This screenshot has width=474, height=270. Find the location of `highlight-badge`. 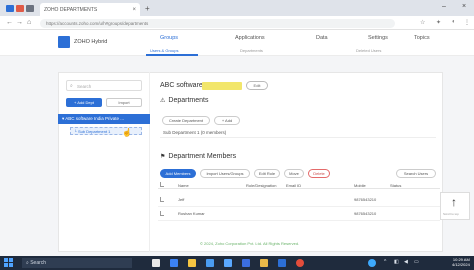

highlight-badge is located at coordinates (222, 86).